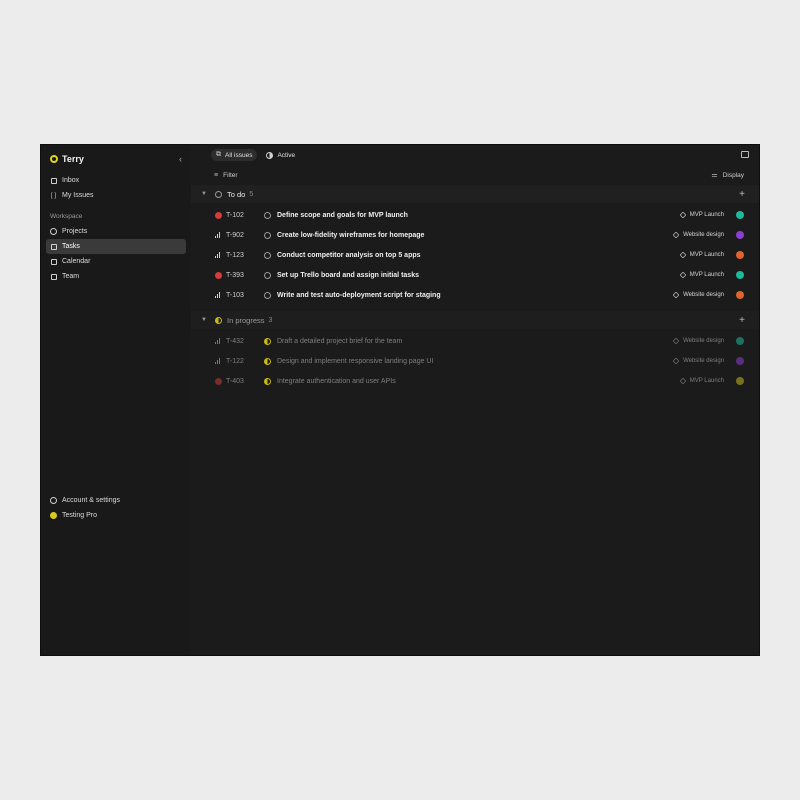 The height and width of the screenshot is (800, 800). I want to click on tab-active: Active, so click(280, 155).